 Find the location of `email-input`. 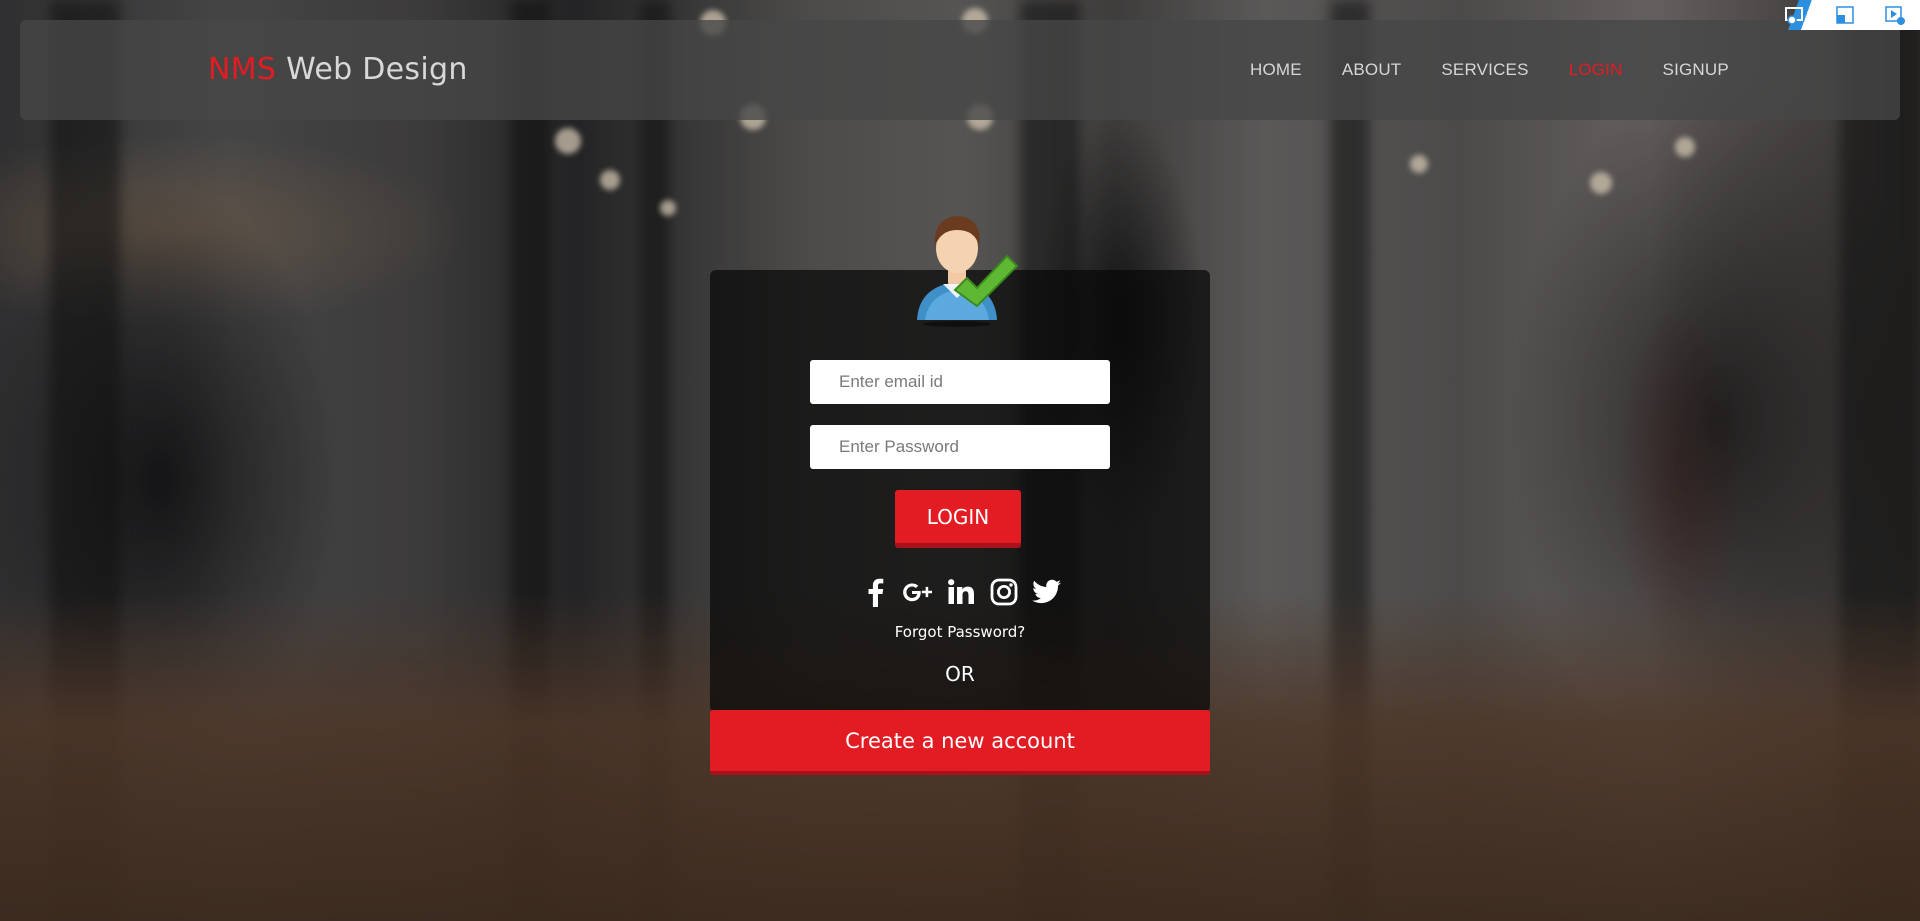

email-input is located at coordinates (960, 382).